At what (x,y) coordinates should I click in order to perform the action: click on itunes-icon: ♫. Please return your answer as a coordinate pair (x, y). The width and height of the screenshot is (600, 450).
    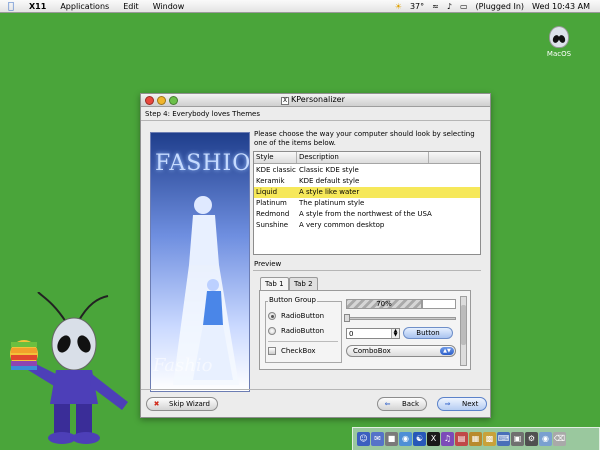
    Looking at the image, I should click on (447, 439).